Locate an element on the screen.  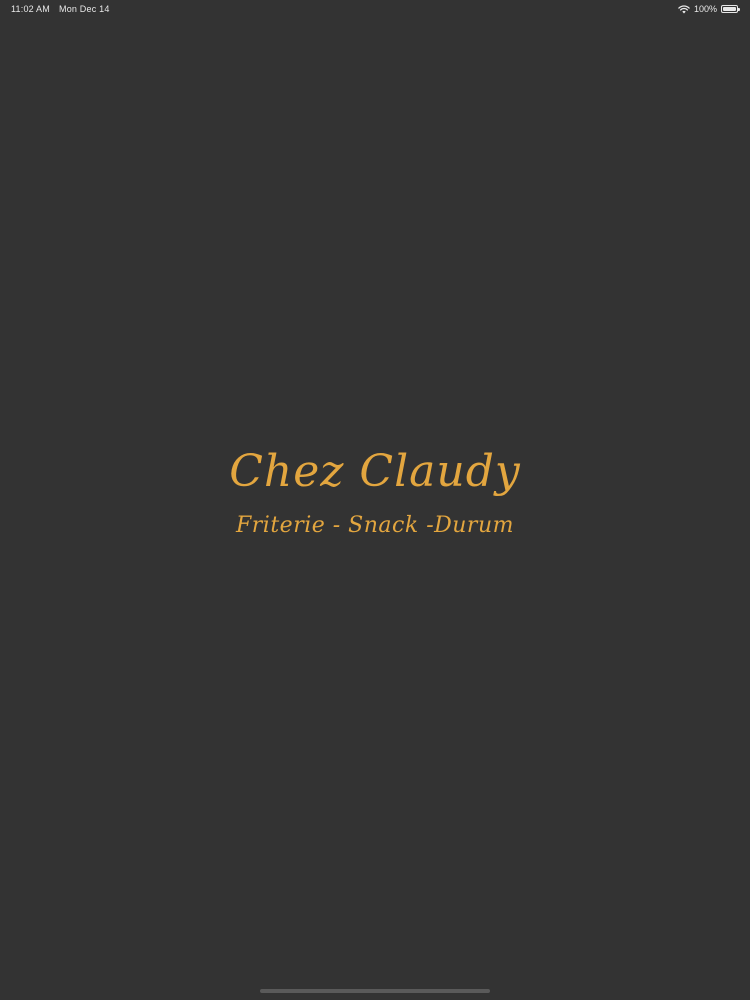
status-indicators: 100% is located at coordinates (709, 9).